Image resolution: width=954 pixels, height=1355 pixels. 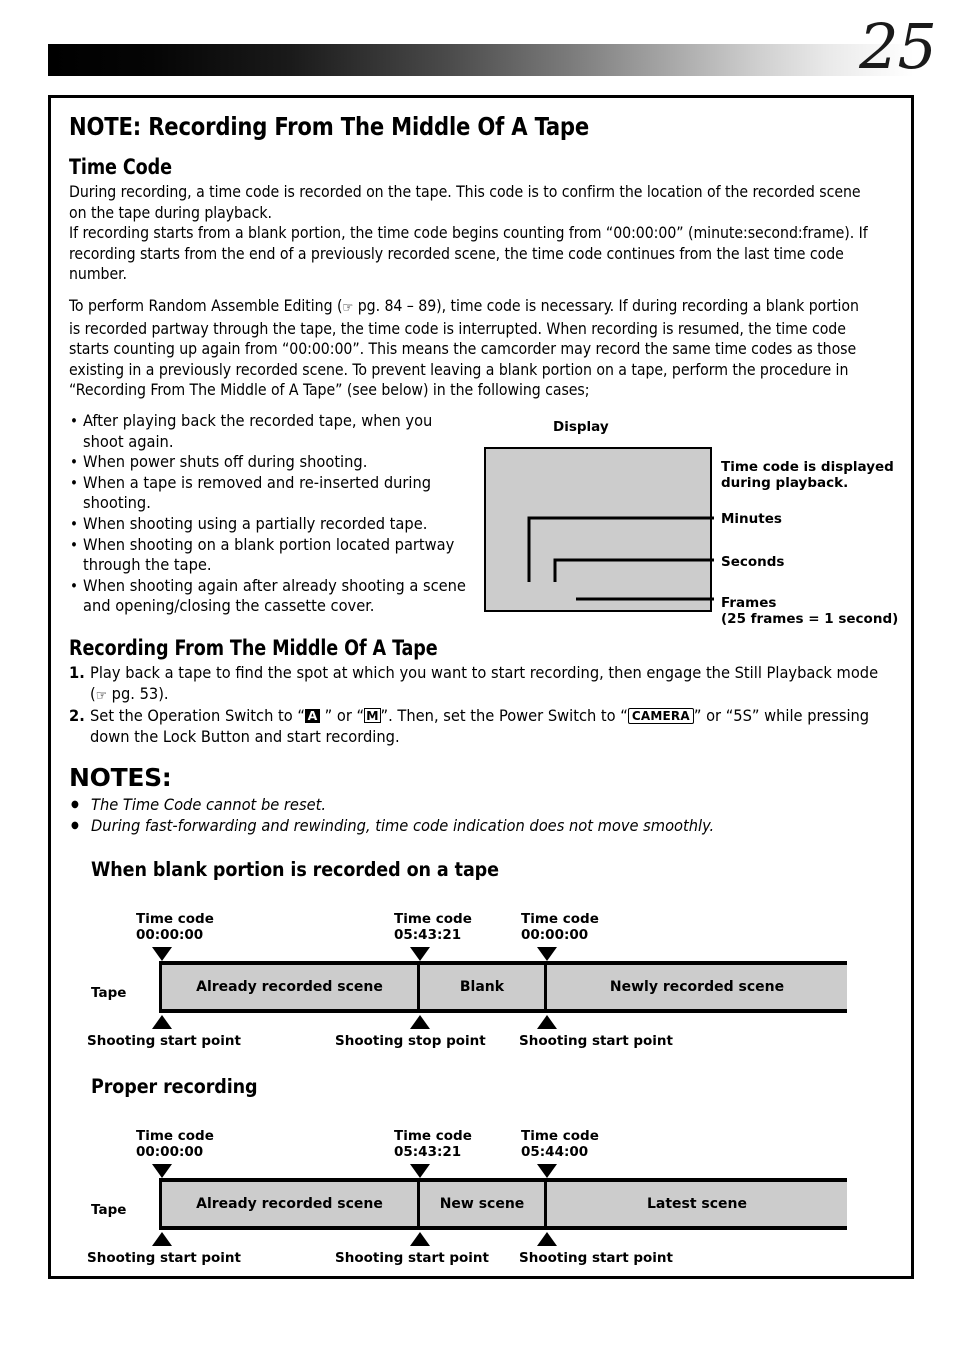 What do you see at coordinates (344, 716) in the screenshot?
I see `step-2-text-part-2: ” or “` at bounding box center [344, 716].